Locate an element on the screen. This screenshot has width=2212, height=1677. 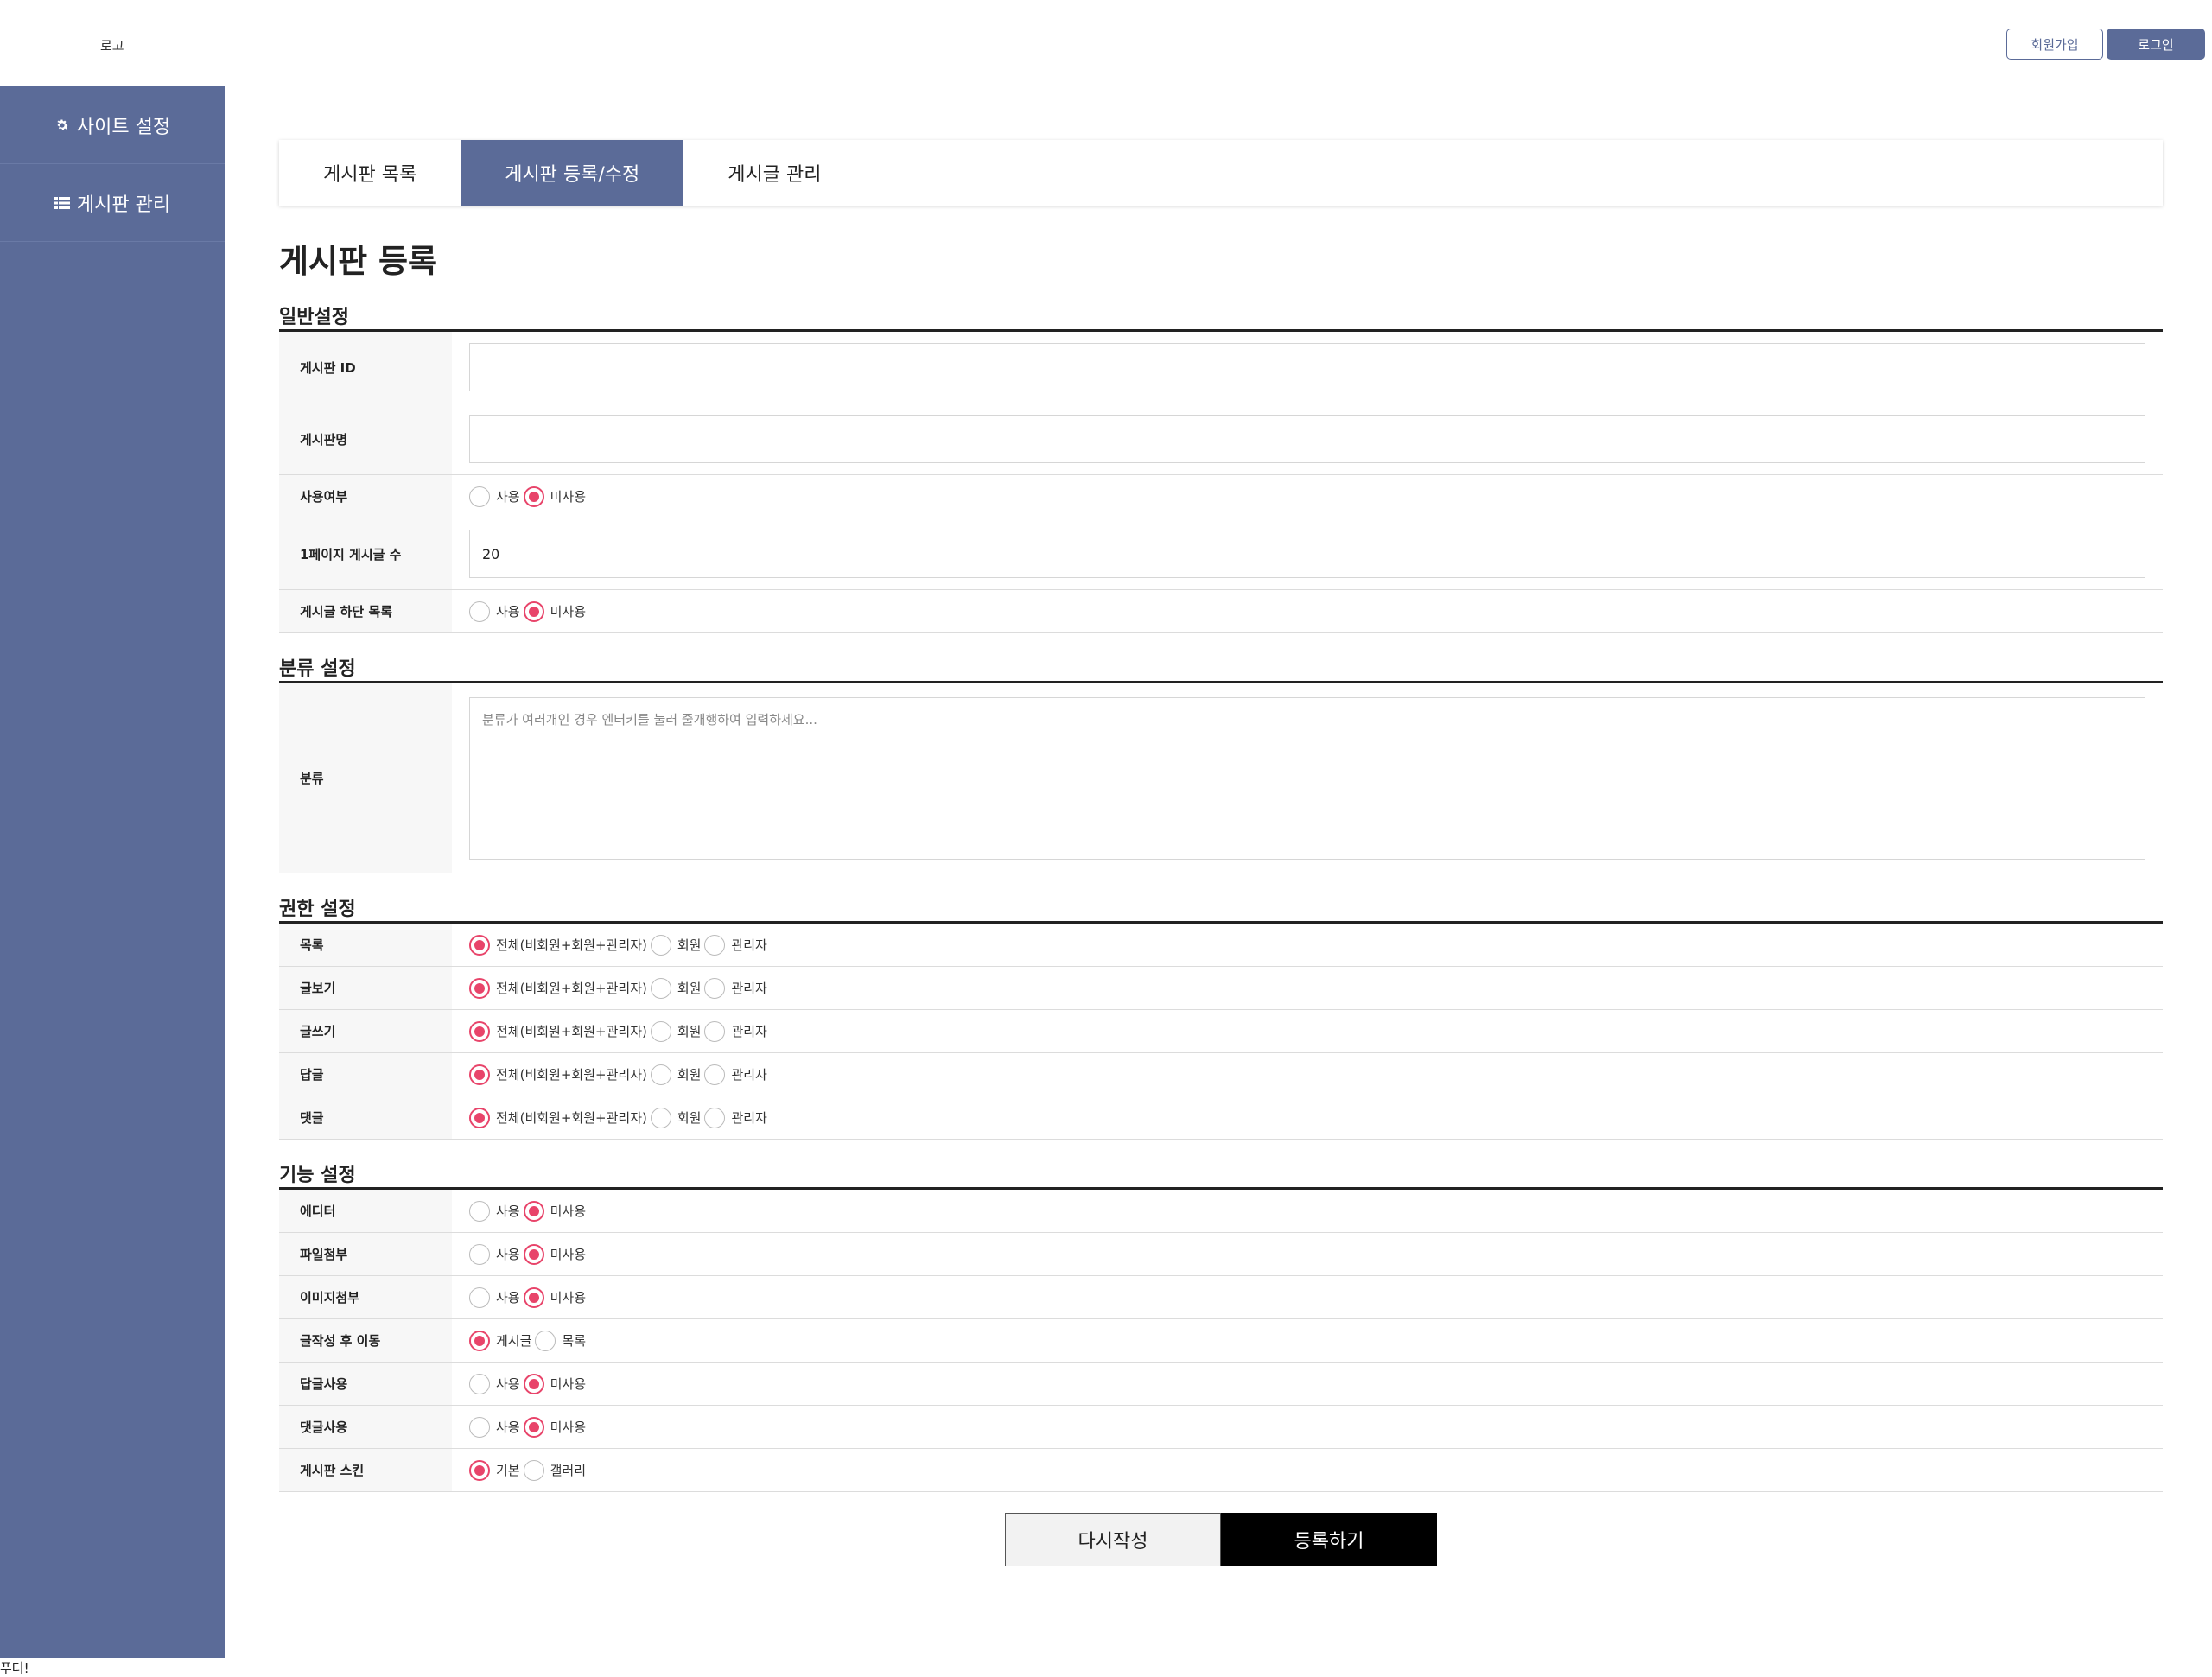
field-label: 파일첨부 is located at coordinates (365, 1254).